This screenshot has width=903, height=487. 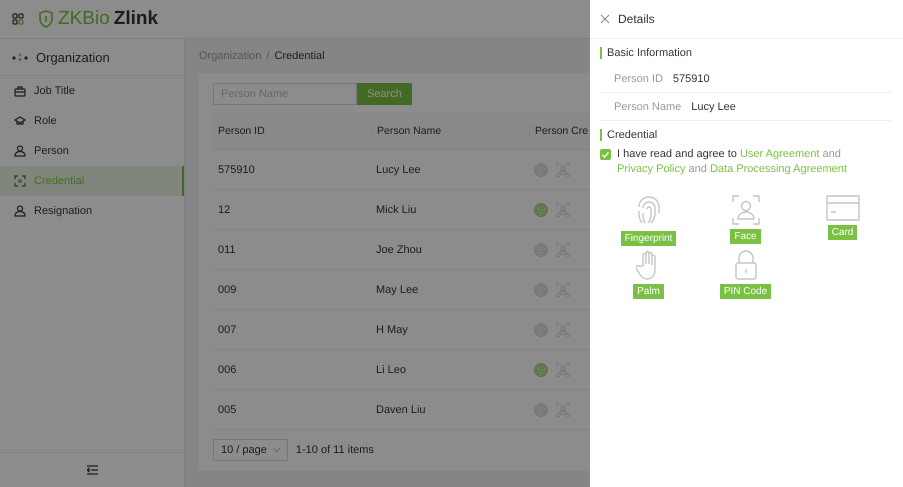 What do you see at coordinates (227, 330) in the screenshot?
I see `table-cell-text: 007` at bounding box center [227, 330].